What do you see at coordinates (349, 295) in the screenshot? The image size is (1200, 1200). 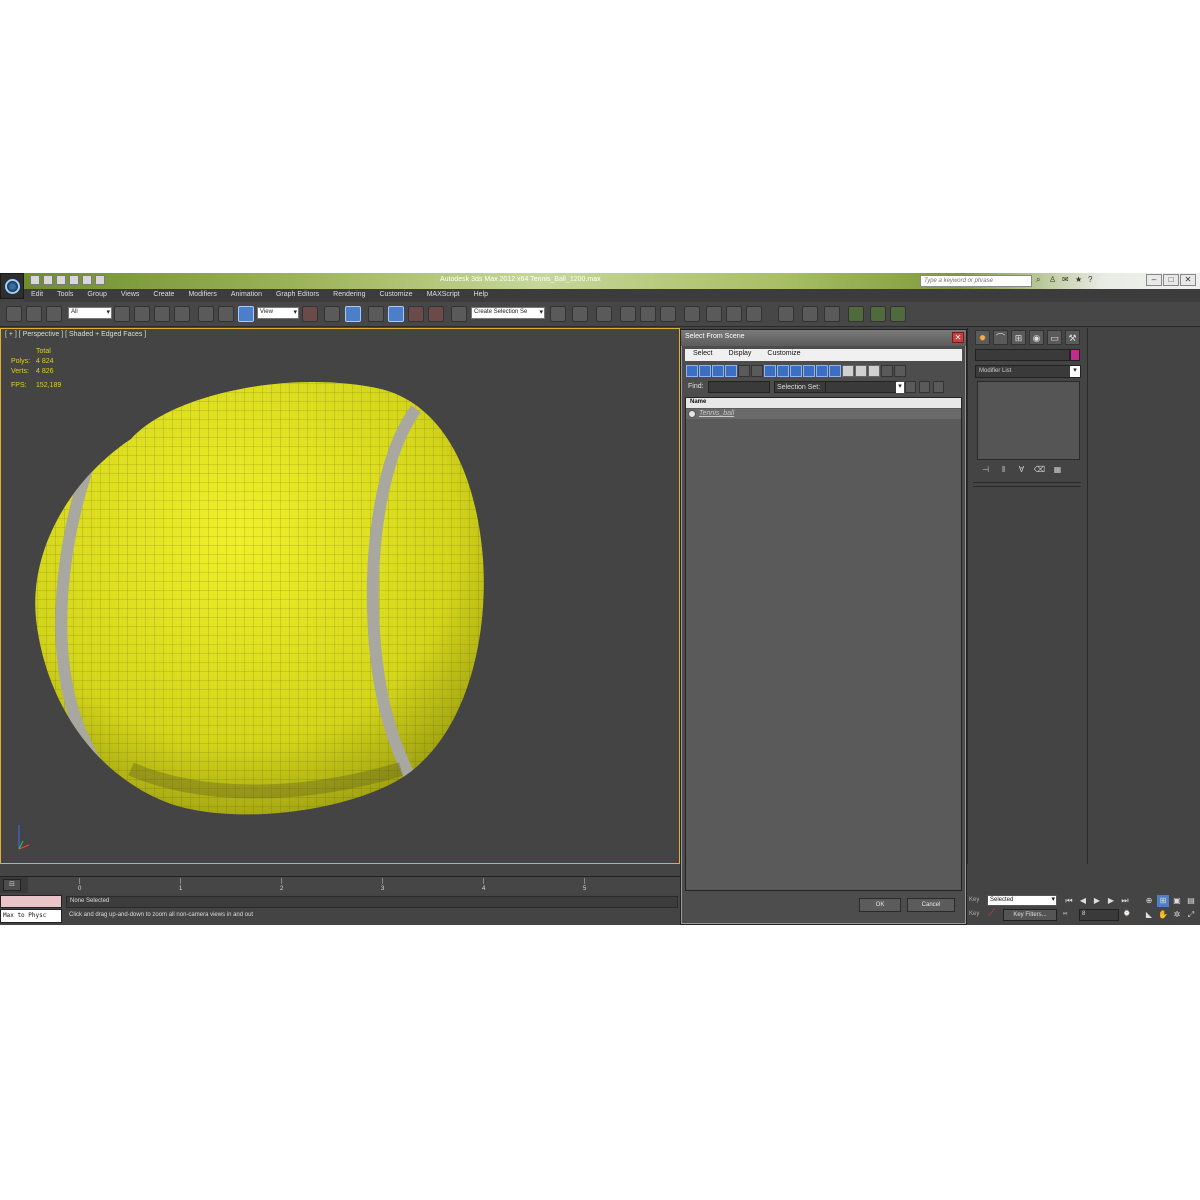 I see `menu-rendering: Rendering` at bounding box center [349, 295].